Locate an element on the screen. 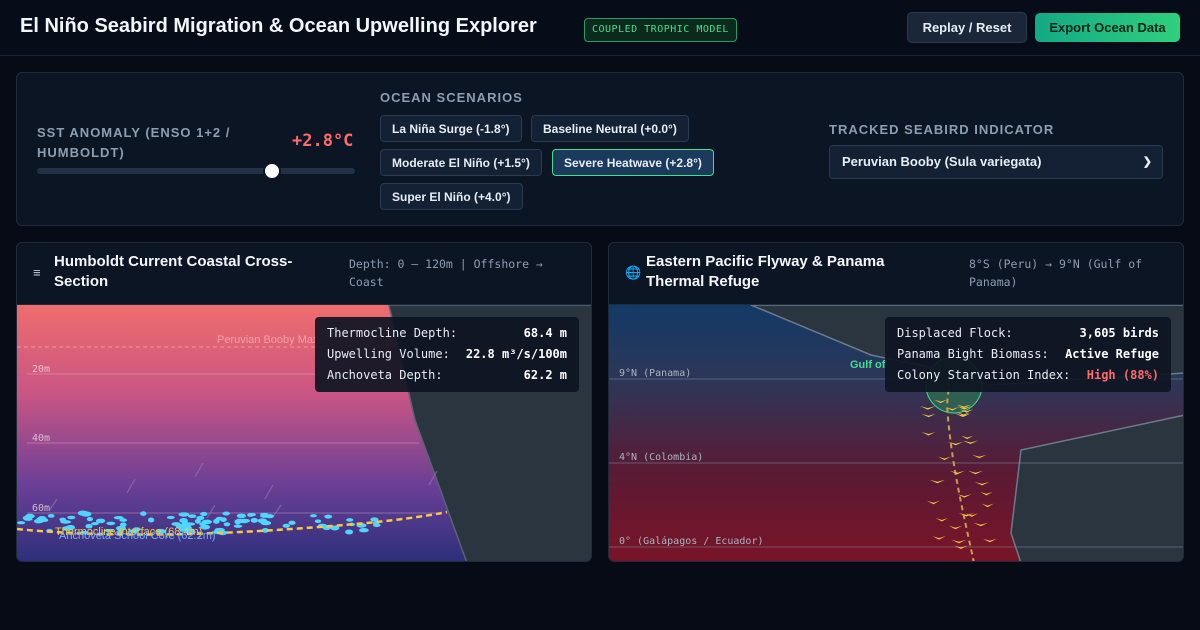 Image resolution: width=1200 pixels, height=630 pixels. stat-value: 22.8 m³/s/100m is located at coordinates (516, 354).